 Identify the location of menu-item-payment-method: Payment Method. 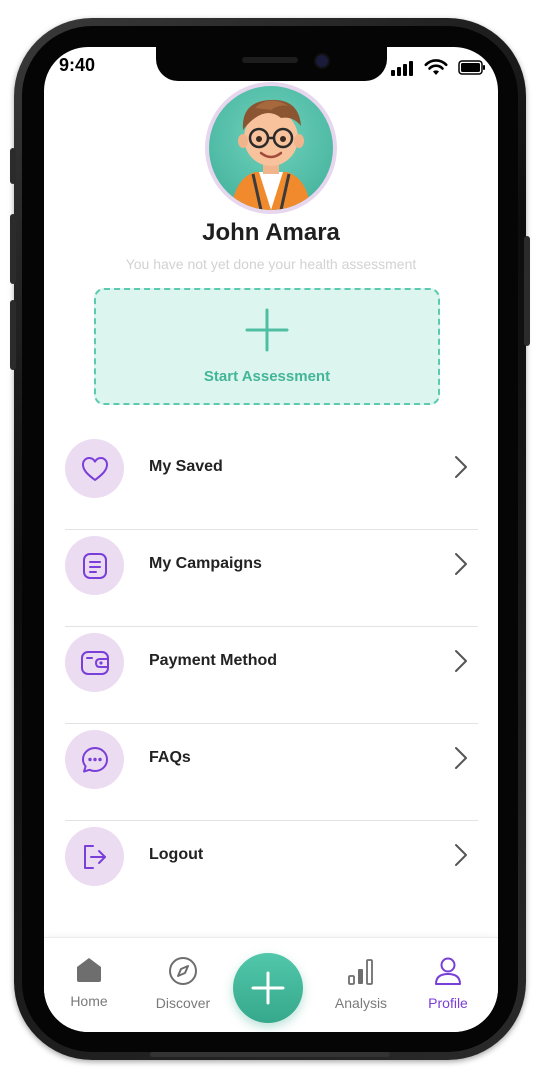
(271, 675).